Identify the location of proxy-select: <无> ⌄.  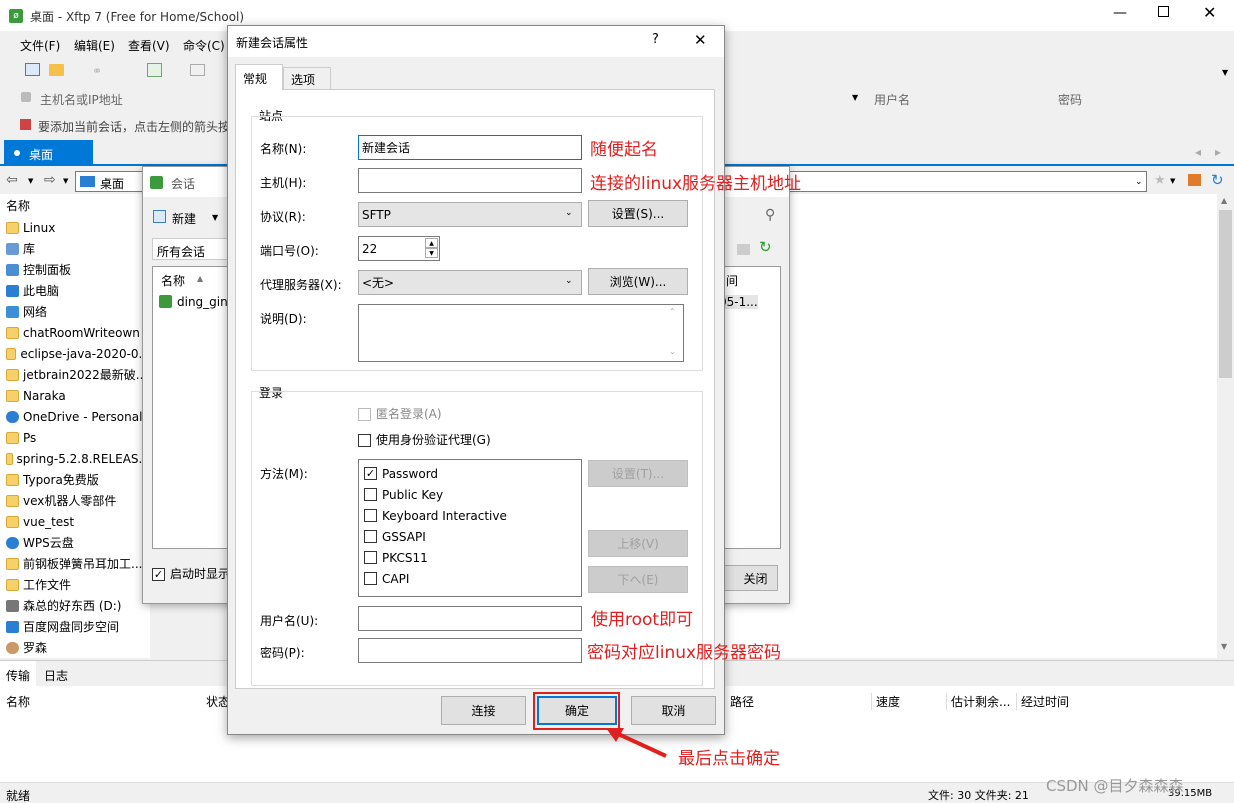
(470, 282).